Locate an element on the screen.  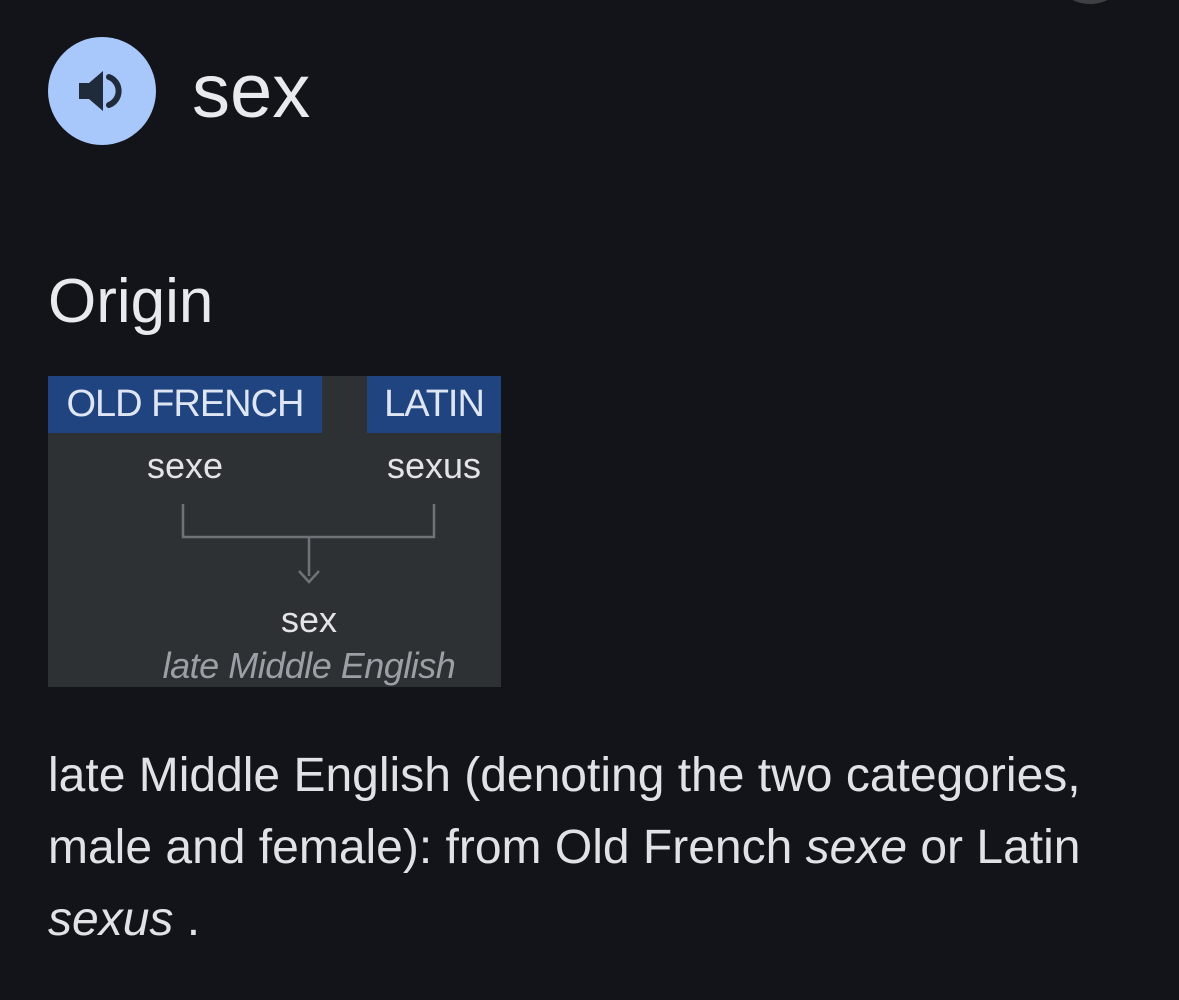
volume-icon is located at coordinates (100, 91).